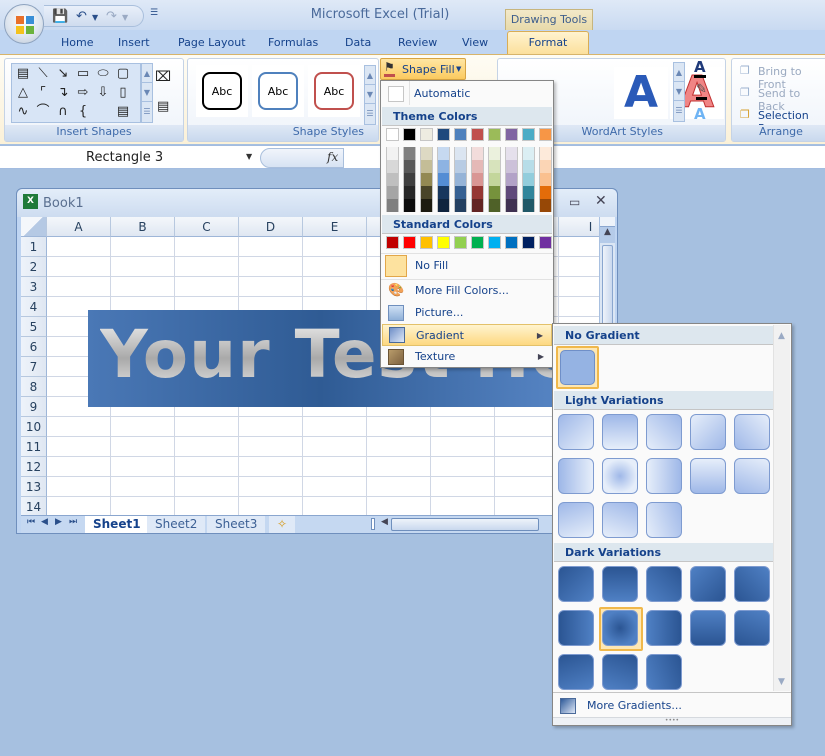 This screenshot has height=756, width=825. Describe the element at coordinates (417, 42) in the screenshot. I see `tab-review: Review` at that location.